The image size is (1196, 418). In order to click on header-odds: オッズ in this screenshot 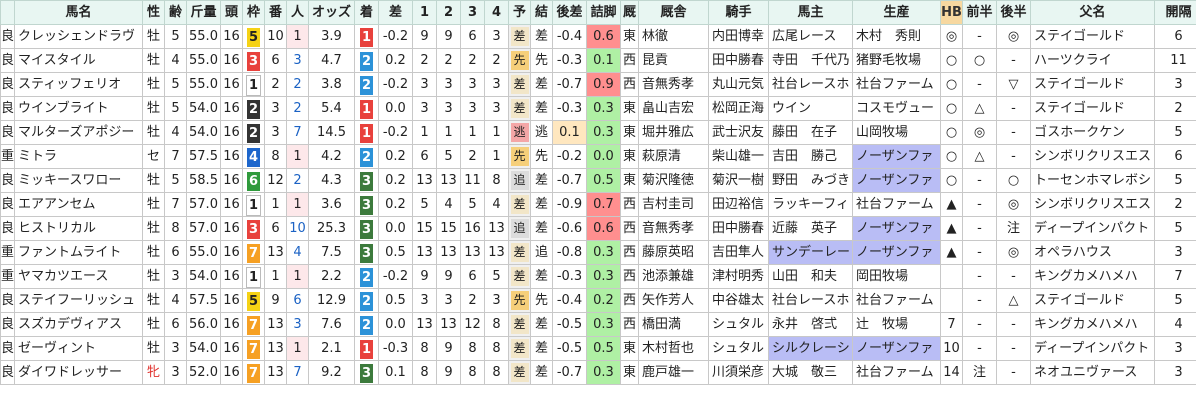, I will do `click(331, 12)`.